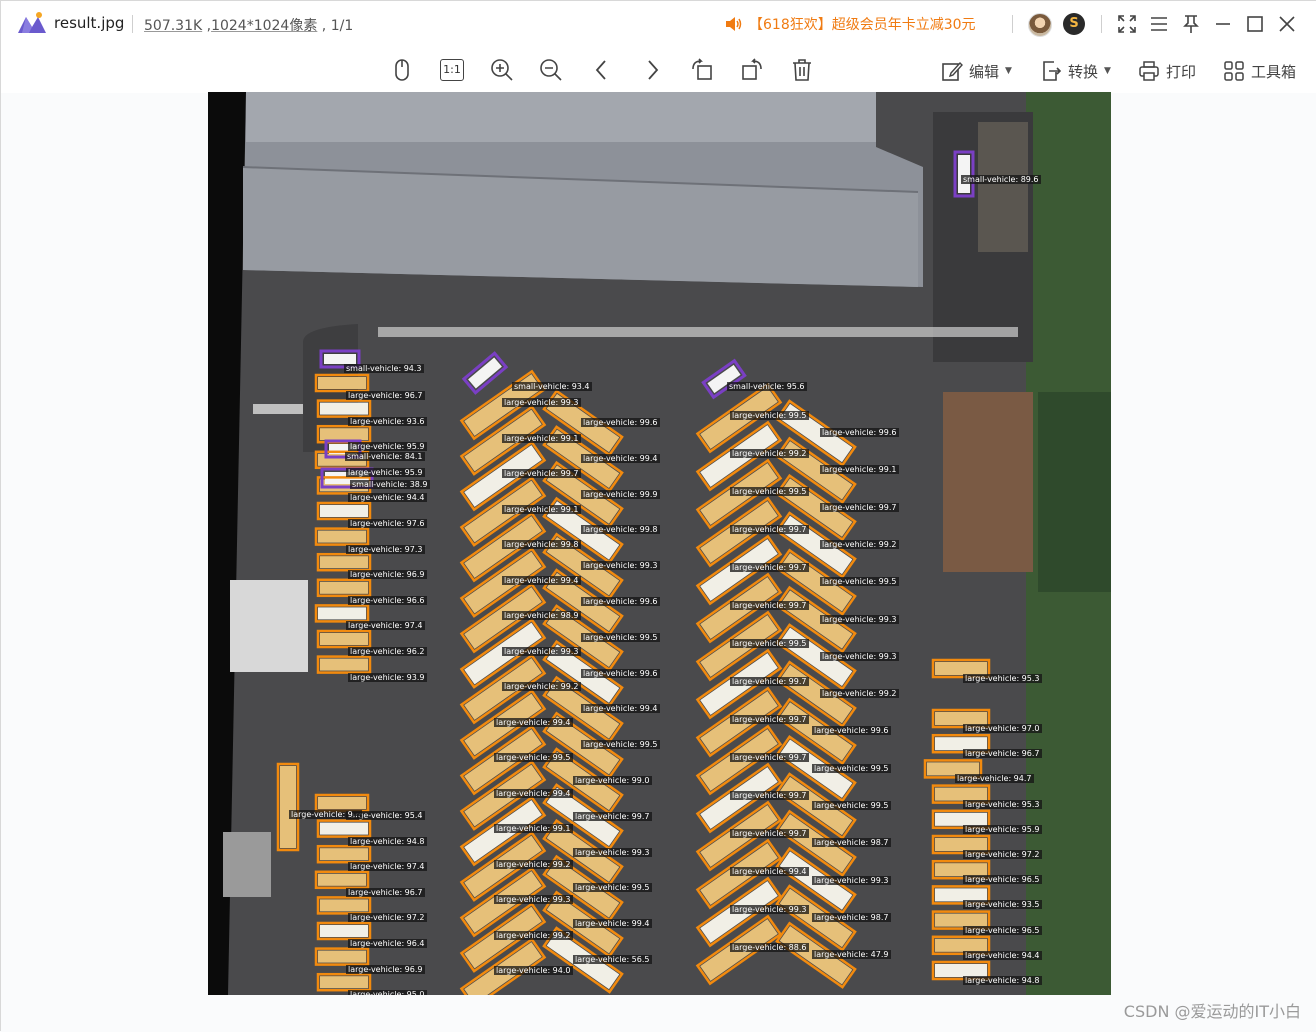 The height and width of the screenshot is (1032, 1316). Describe the element at coordinates (862, 25) in the screenshot. I see `promo-text: 【618狂欢】超级会员年卡立减30元` at that location.